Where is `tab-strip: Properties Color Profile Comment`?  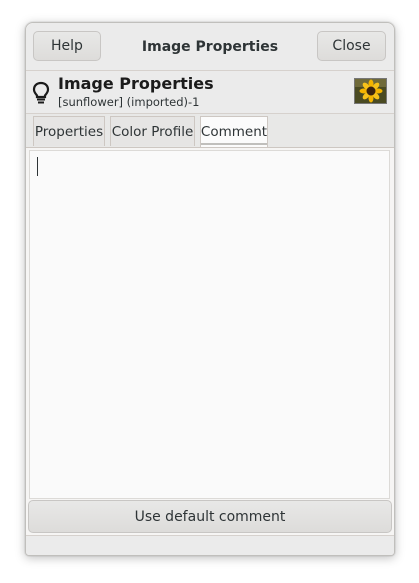
tab-strip: Properties Color Profile Comment is located at coordinates (210, 131).